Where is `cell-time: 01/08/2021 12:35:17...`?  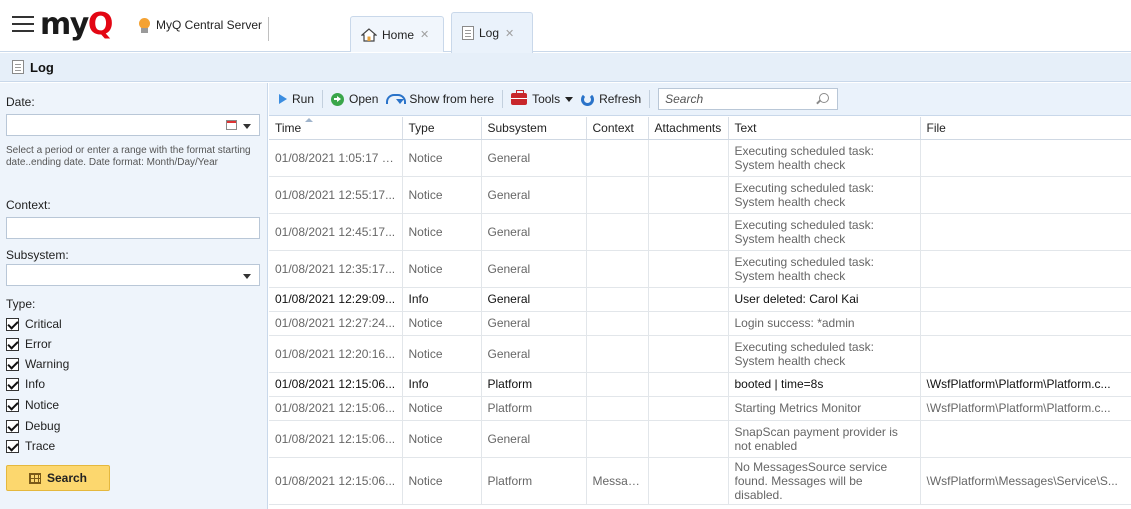 cell-time: 01/08/2021 12:35:17... is located at coordinates (336, 269).